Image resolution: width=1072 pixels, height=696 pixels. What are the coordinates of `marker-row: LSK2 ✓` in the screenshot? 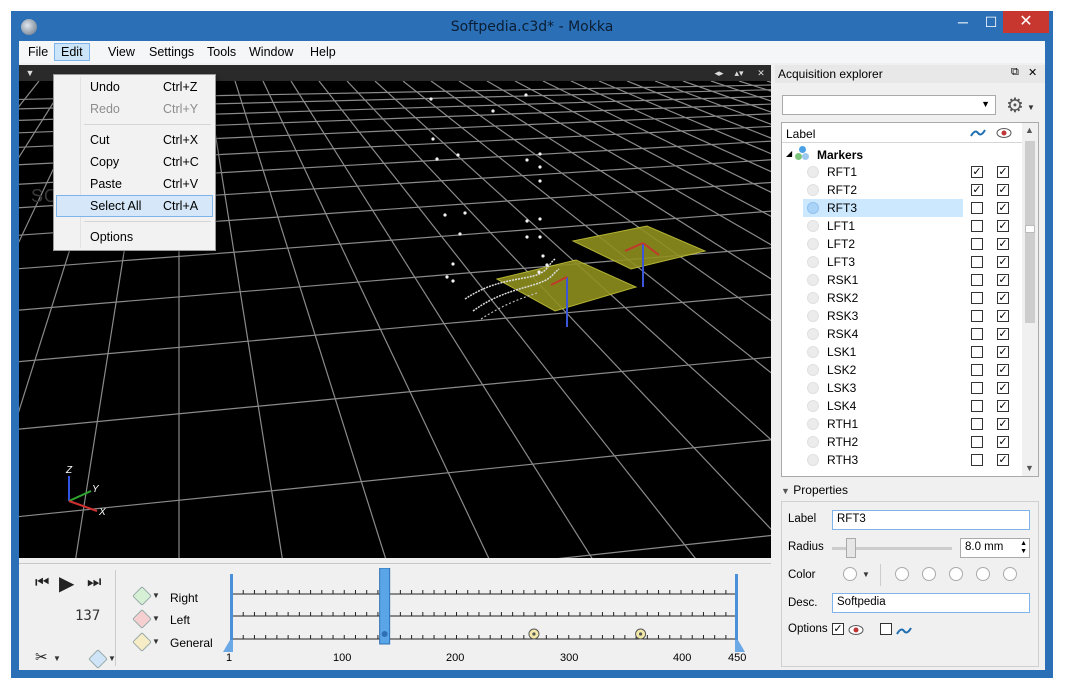 It's located at (902, 370).